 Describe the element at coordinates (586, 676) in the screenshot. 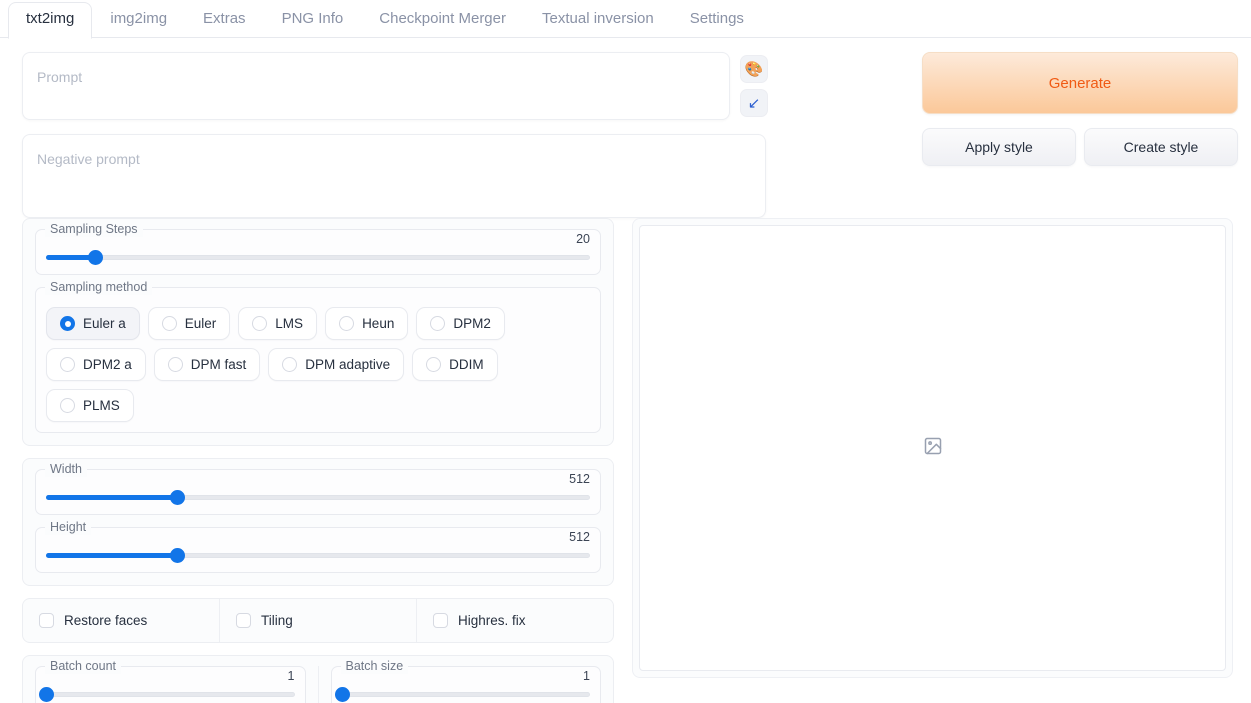

I see `batch-size-value: 1` at that location.